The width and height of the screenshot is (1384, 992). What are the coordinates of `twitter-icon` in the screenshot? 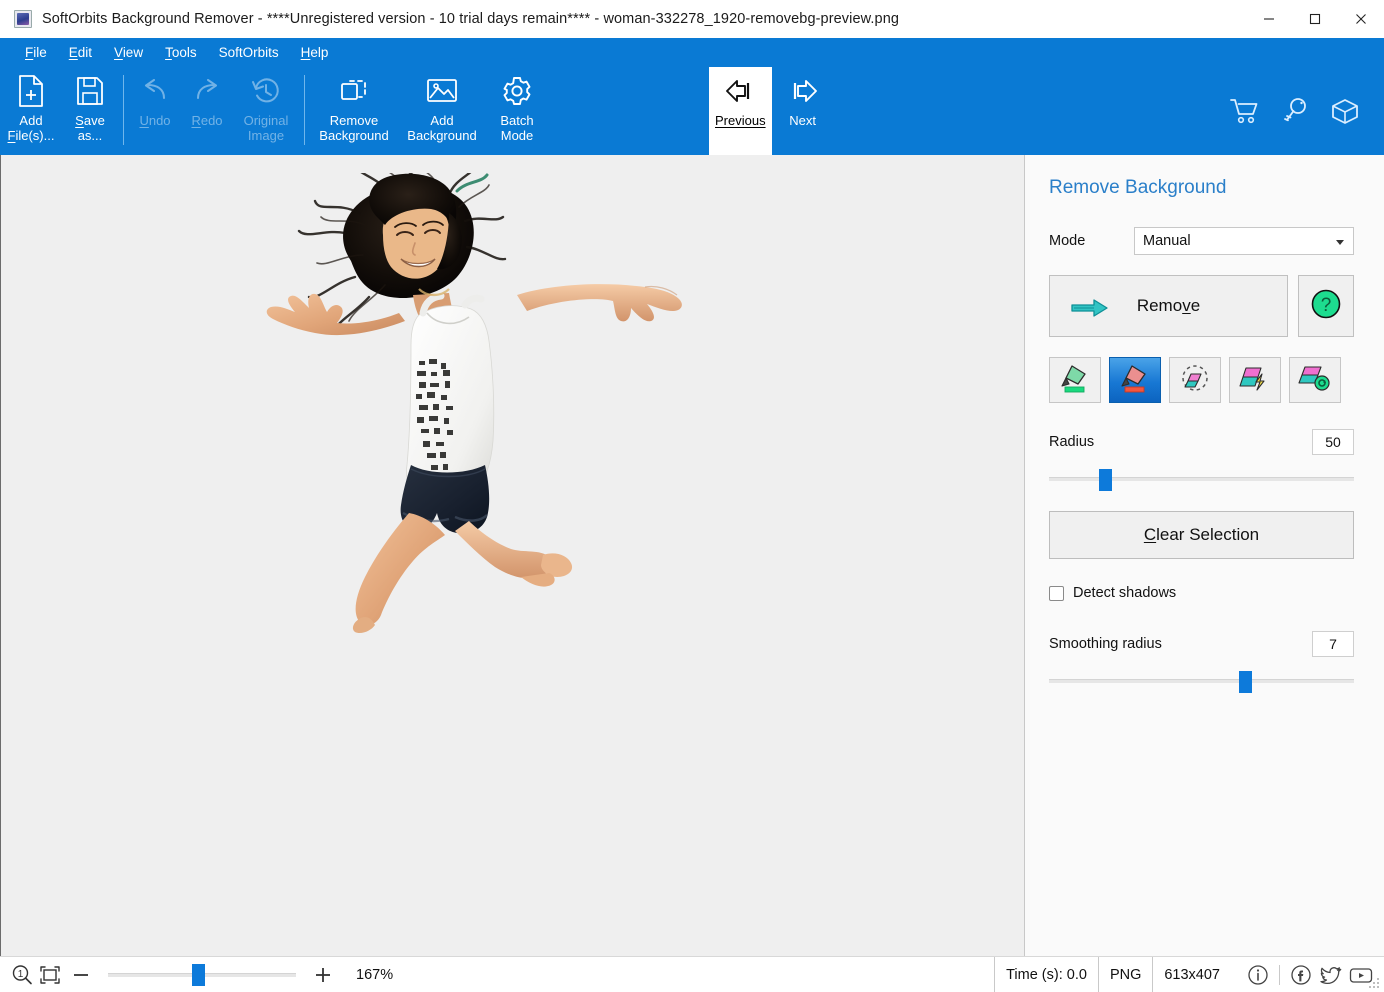 It's located at (1331, 975).